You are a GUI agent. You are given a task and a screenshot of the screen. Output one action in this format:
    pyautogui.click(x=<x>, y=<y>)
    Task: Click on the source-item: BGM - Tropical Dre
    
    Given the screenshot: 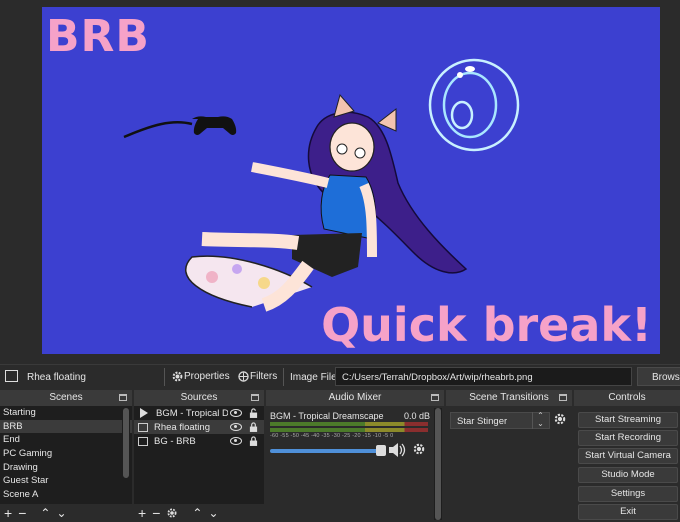 What is the action you would take?
    pyautogui.click(x=199, y=413)
    